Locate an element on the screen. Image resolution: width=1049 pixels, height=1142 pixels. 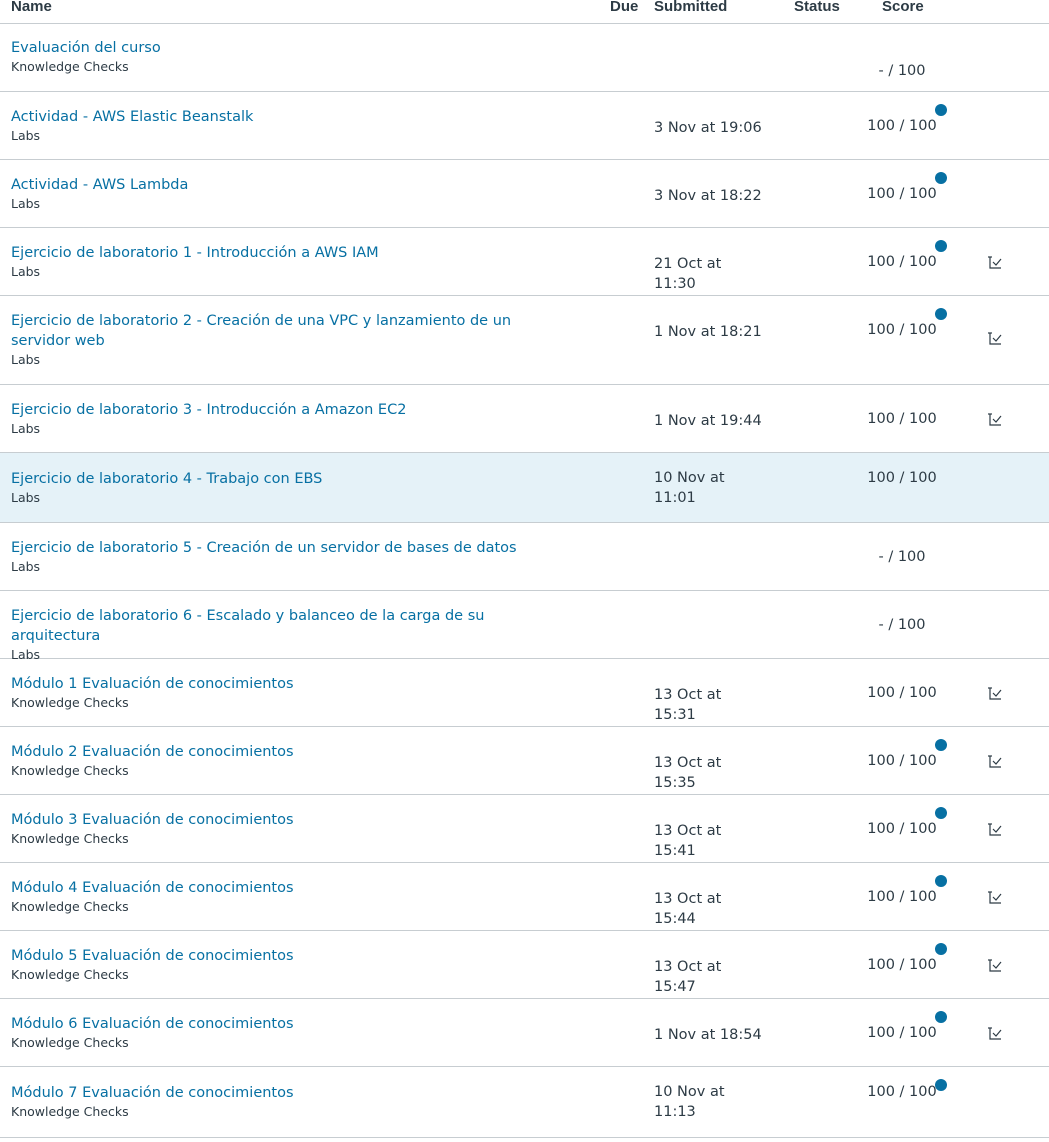
assignment-link: Módulo 5 Evaluación de conocimientos is located at coordinates (291, 956).